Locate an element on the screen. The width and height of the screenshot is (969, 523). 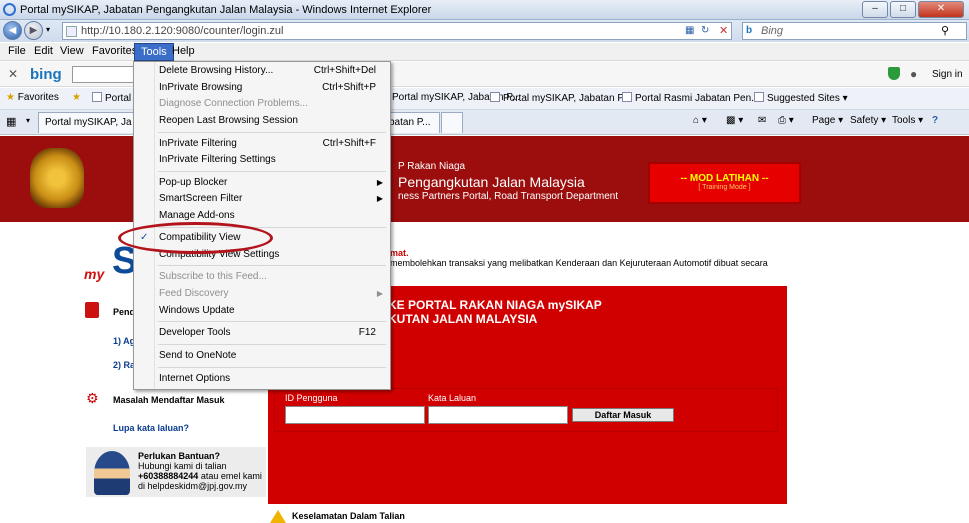
tab-list-icon: ▾ is located at coordinates (28, 120).